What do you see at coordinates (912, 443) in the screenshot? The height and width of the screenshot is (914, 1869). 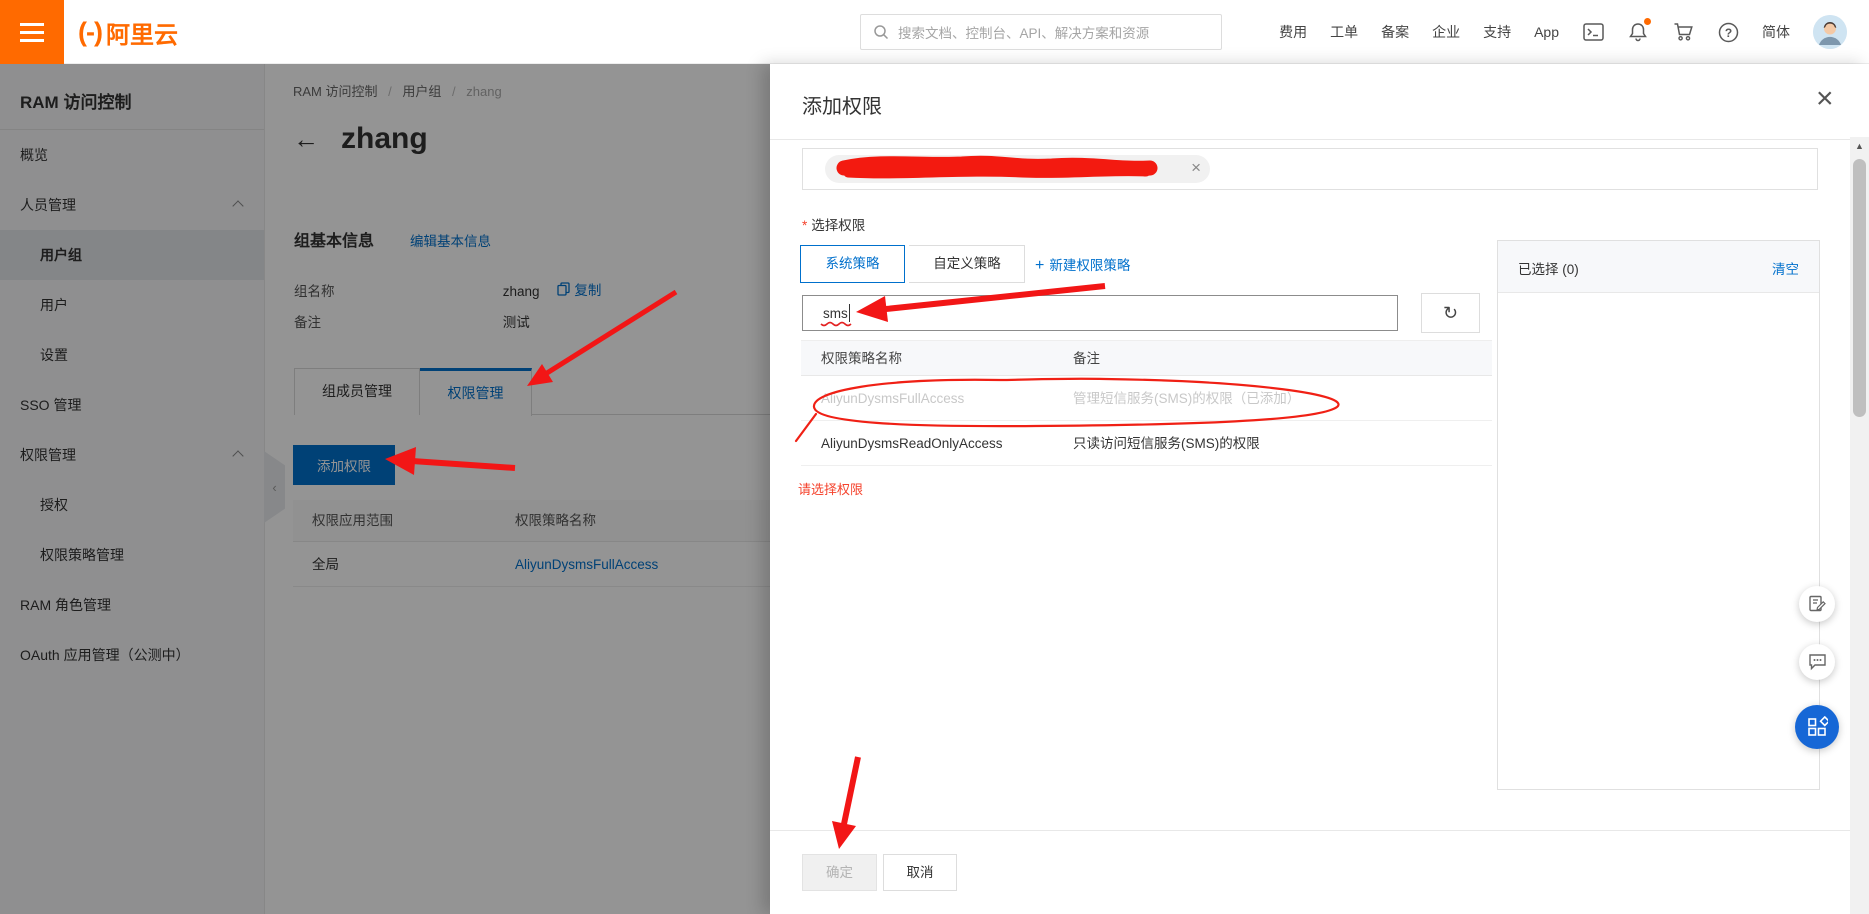 I see `policy-name-cell: AliyunDysmsReadOnlyAccess` at bounding box center [912, 443].